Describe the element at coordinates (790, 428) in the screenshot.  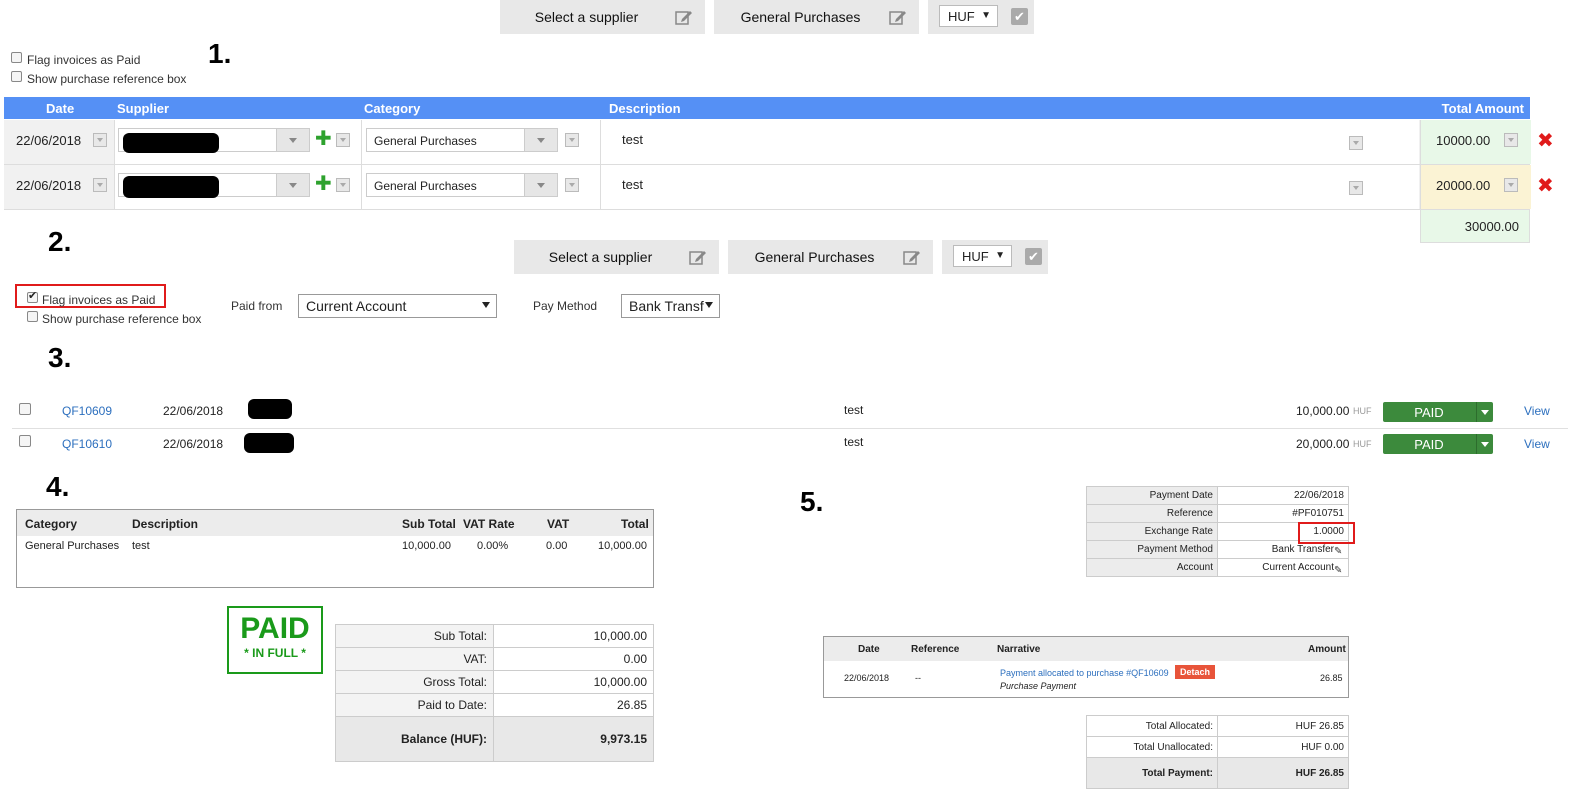
I see `divider` at that location.